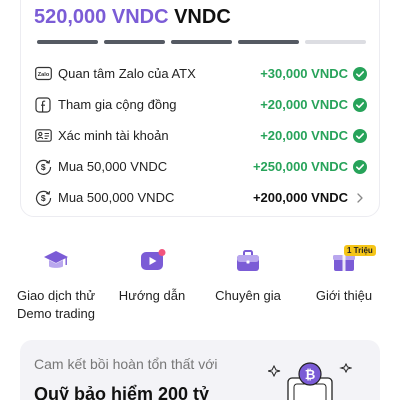 This screenshot has height=400, width=400. I want to click on reward-currency: VNDC, so click(202, 17).